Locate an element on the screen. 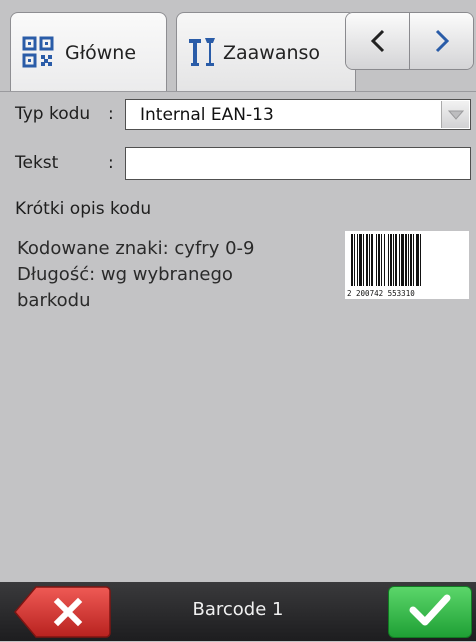 The width and height of the screenshot is (476, 642). barcode-preview: 2 200742 553310 is located at coordinates (407, 265).